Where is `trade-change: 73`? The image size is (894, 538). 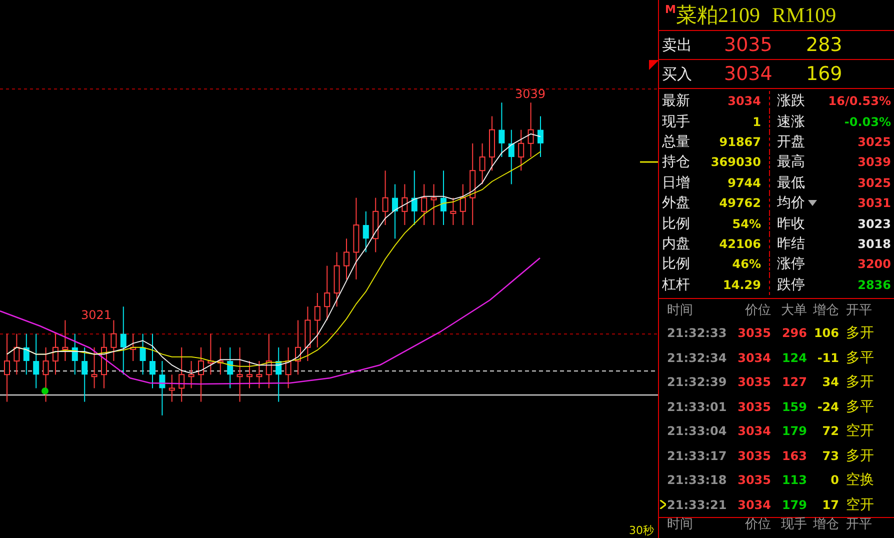
trade-change: 73 is located at coordinates (830, 455).